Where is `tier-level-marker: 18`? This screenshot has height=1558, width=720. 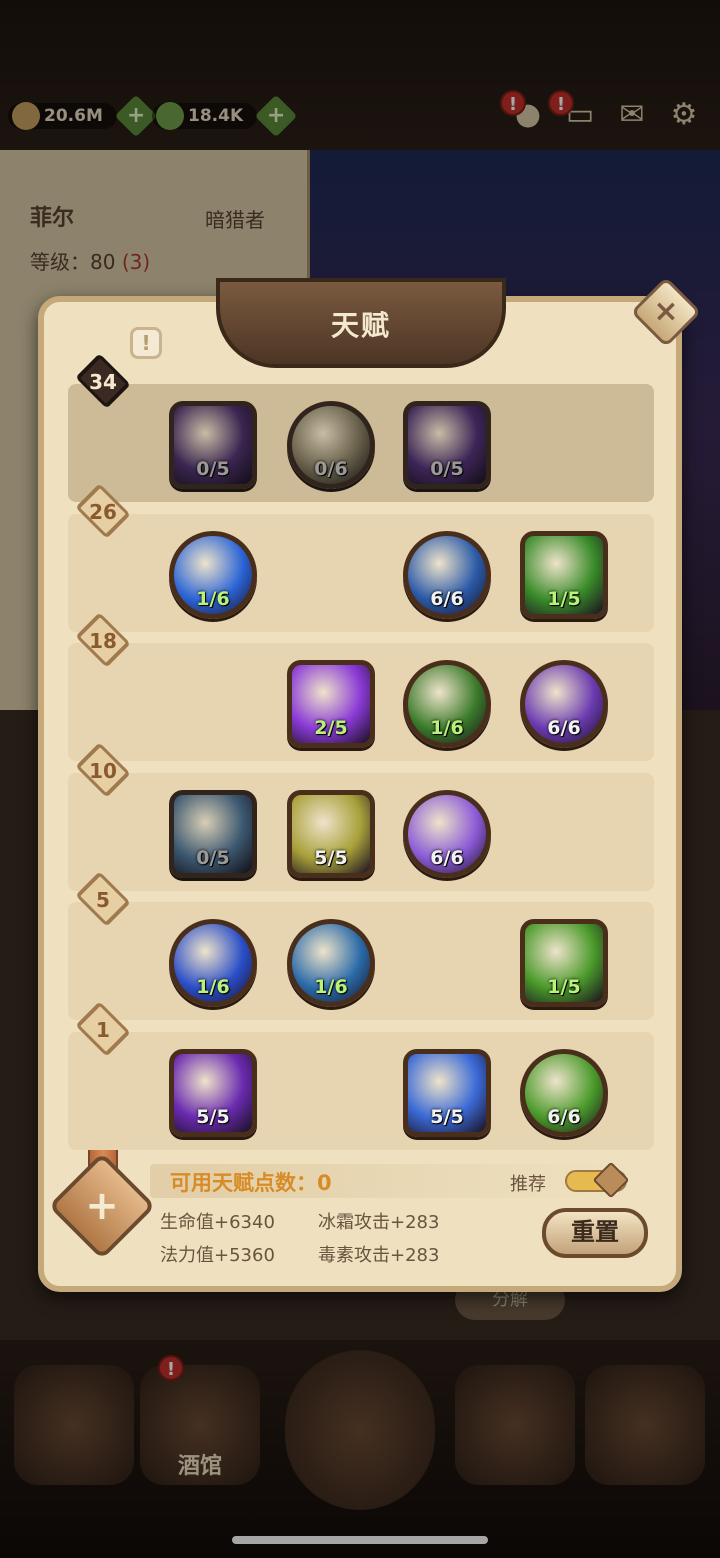 tier-level-marker: 18 is located at coordinates (103, 640).